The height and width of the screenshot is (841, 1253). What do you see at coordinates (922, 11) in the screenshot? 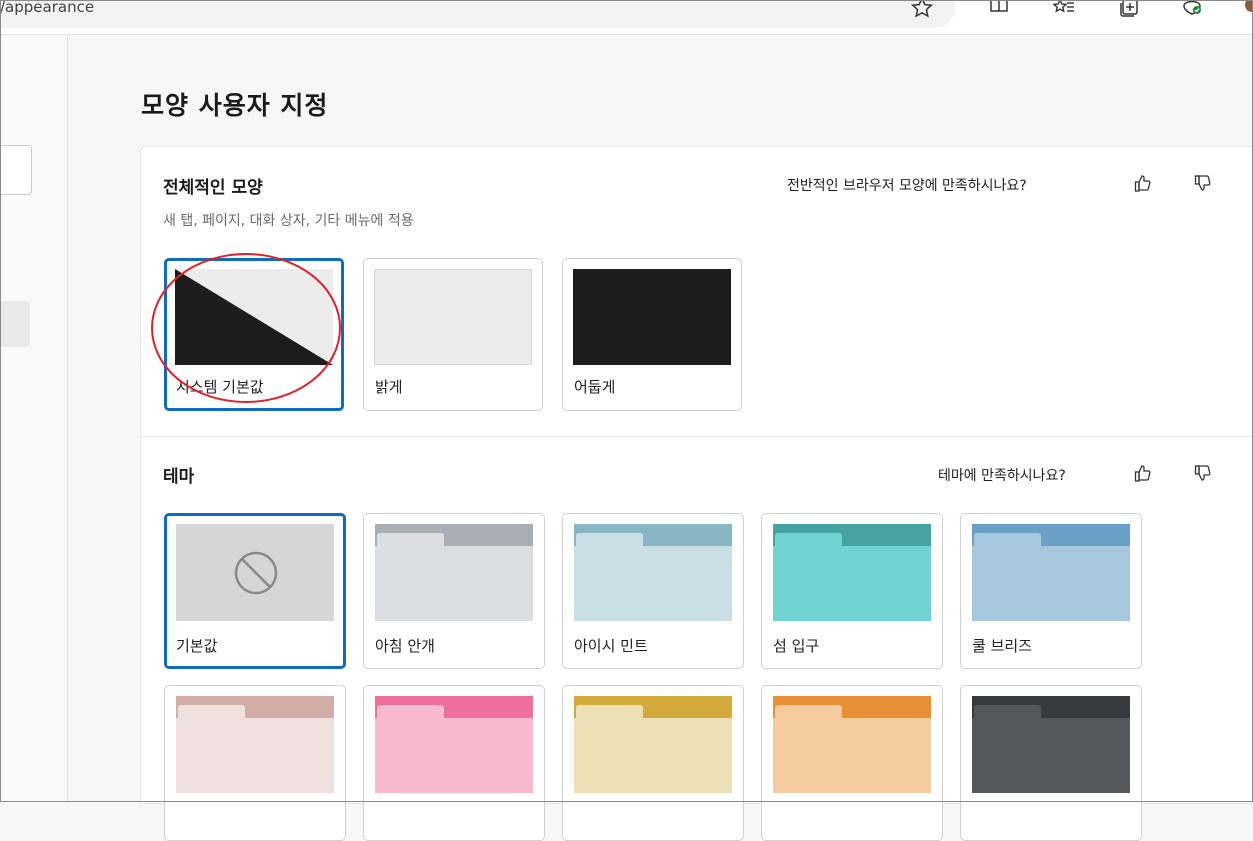
I see `favorite-star-icon` at bounding box center [922, 11].